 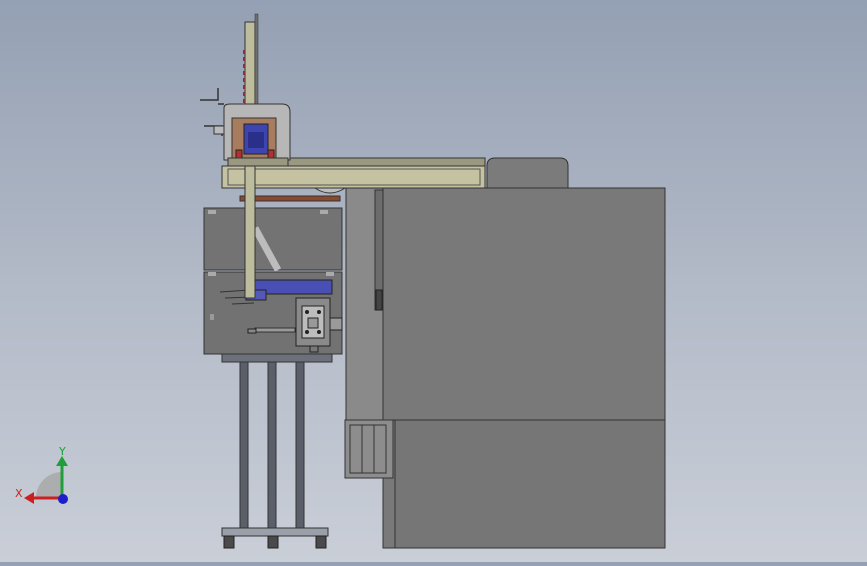 I want to click on y-axis-label: Y, so click(x=62, y=451).